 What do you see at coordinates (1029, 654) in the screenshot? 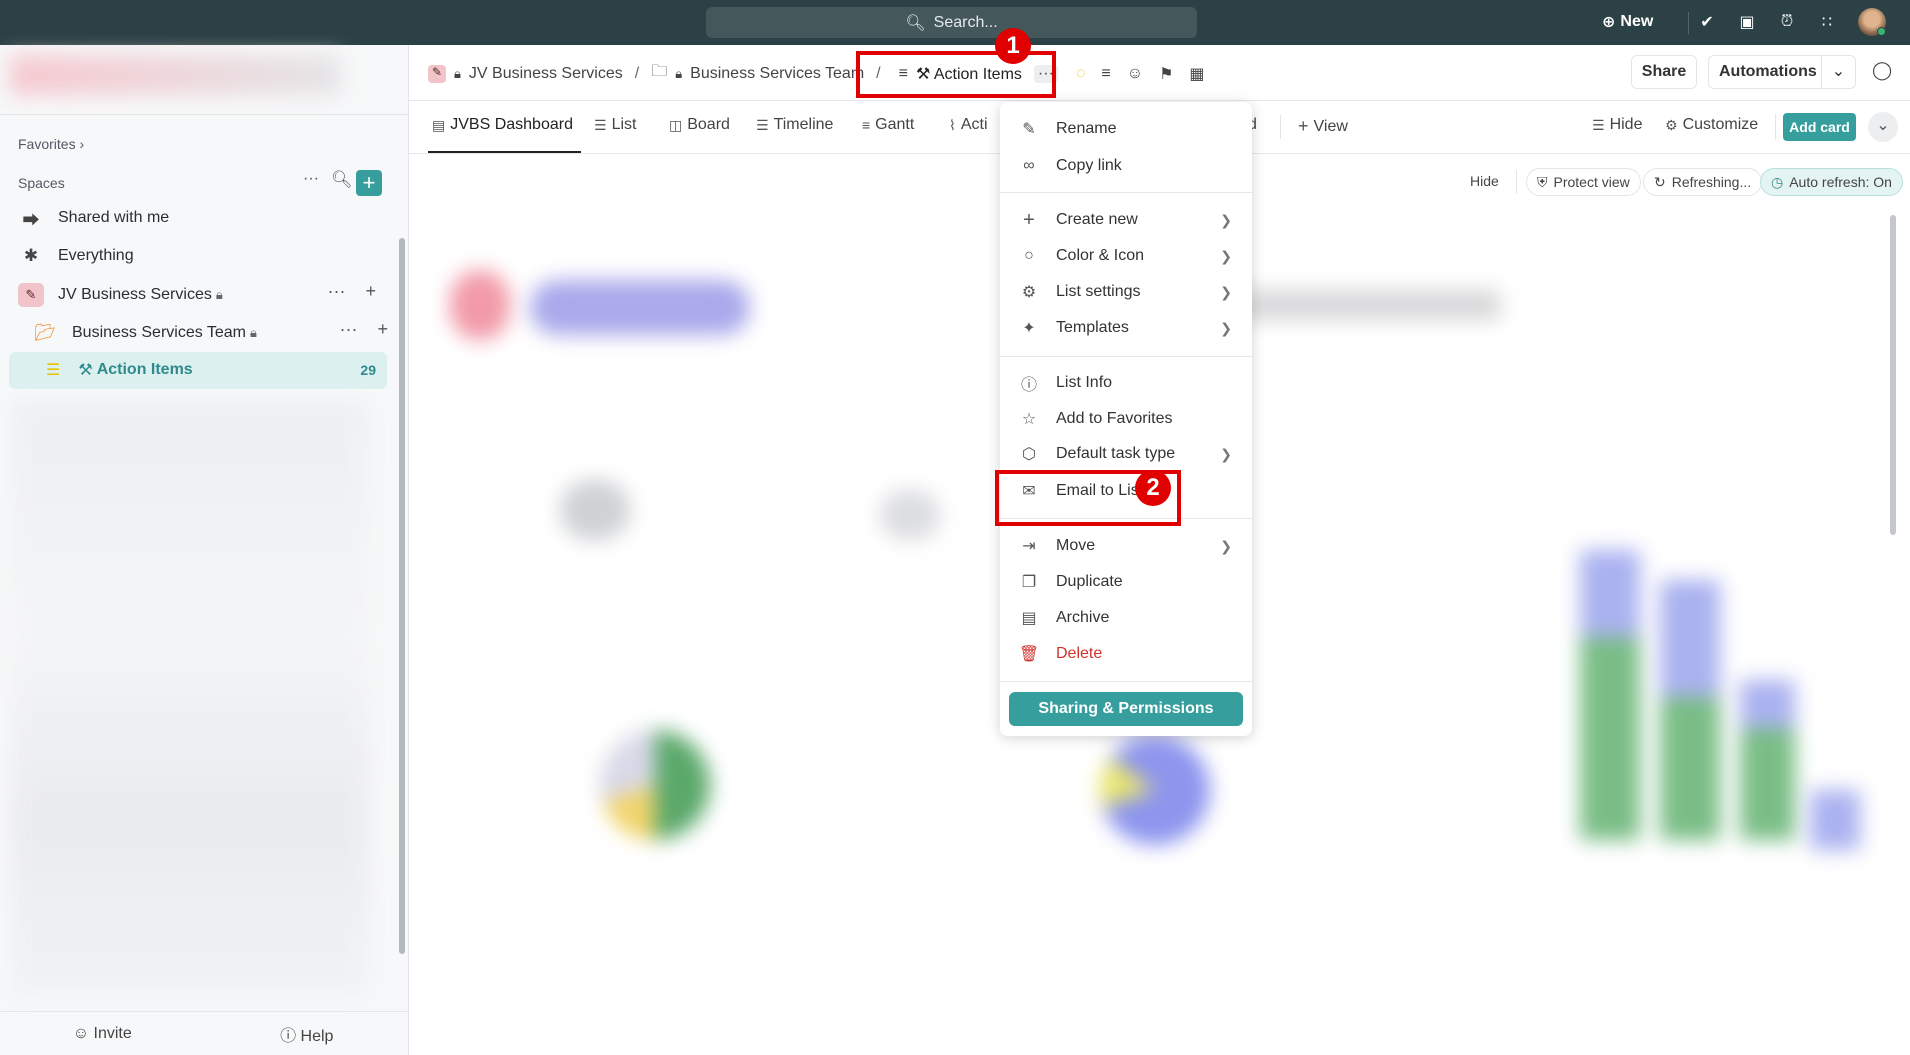
I see `trash-icon: 🗑︎` at bounding box center [1029, 654].